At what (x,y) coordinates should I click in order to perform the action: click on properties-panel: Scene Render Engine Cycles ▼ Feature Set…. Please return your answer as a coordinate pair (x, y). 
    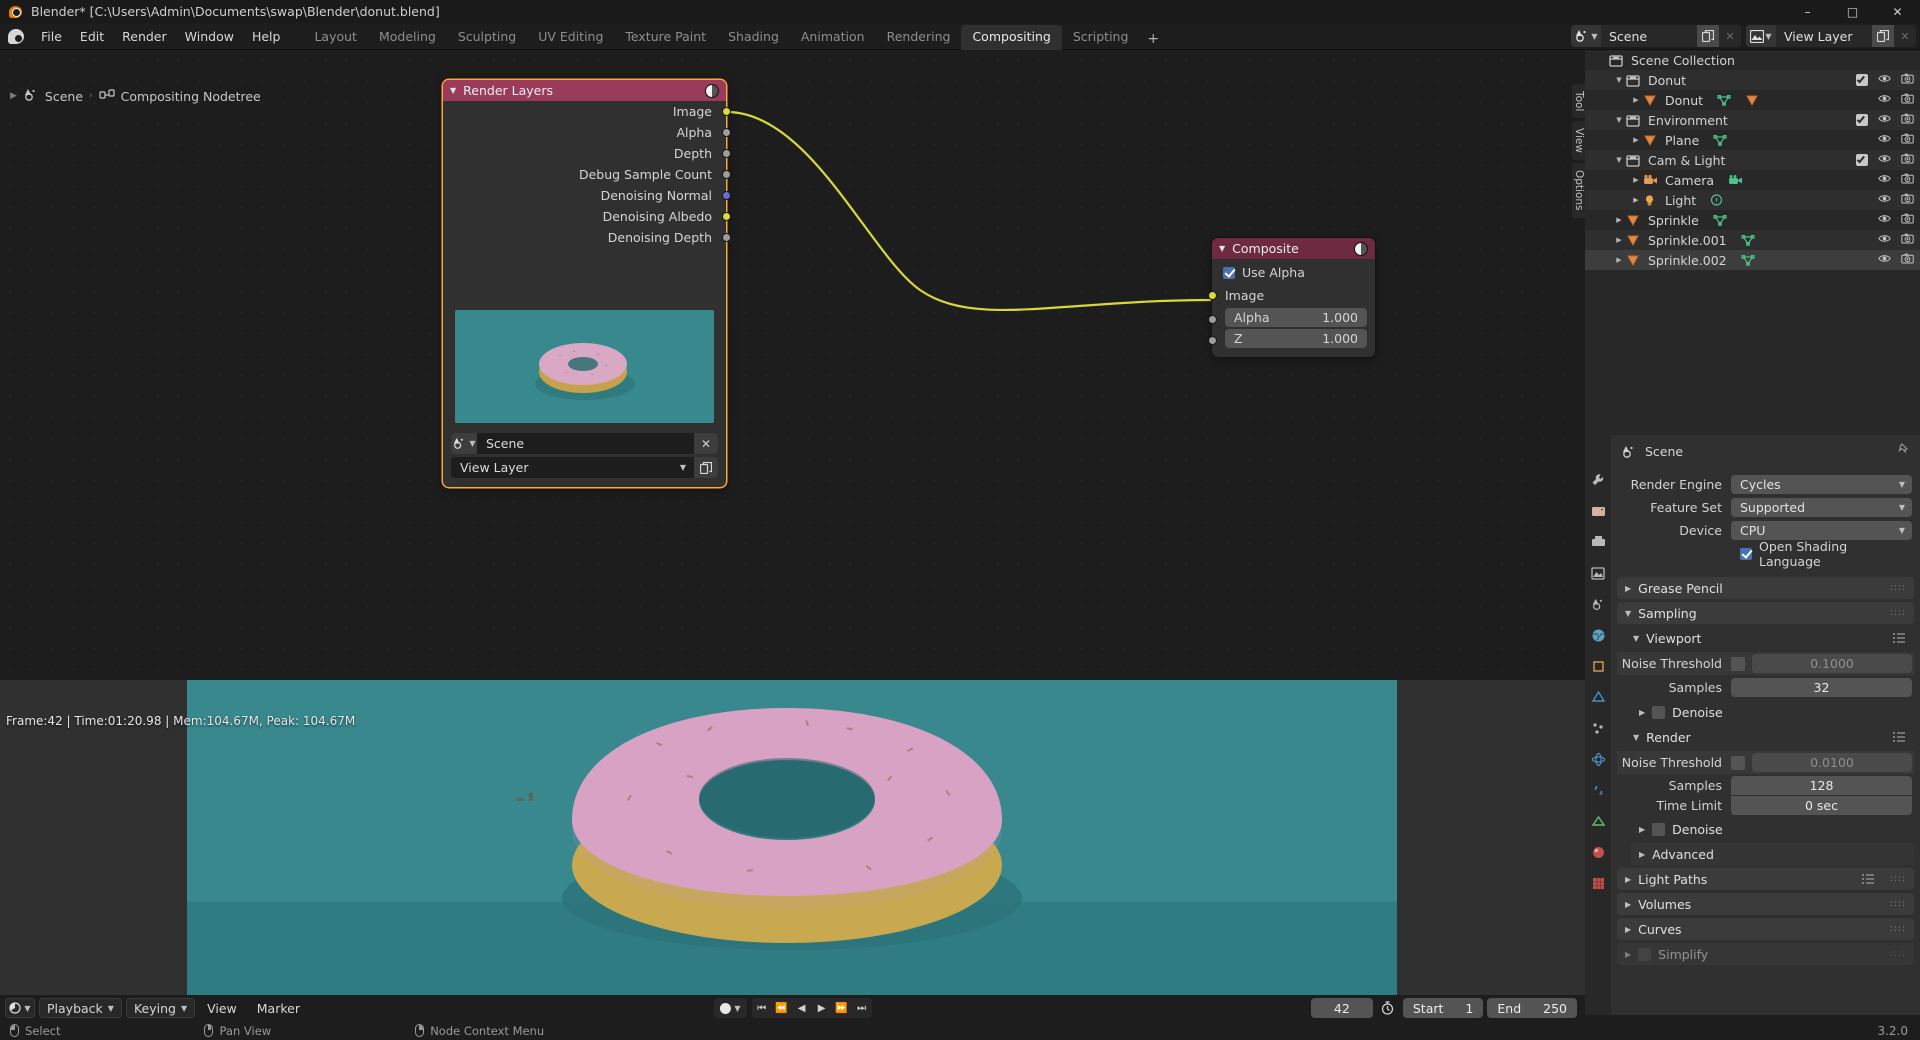
    Looking at the image, I should click on (1752, 725).